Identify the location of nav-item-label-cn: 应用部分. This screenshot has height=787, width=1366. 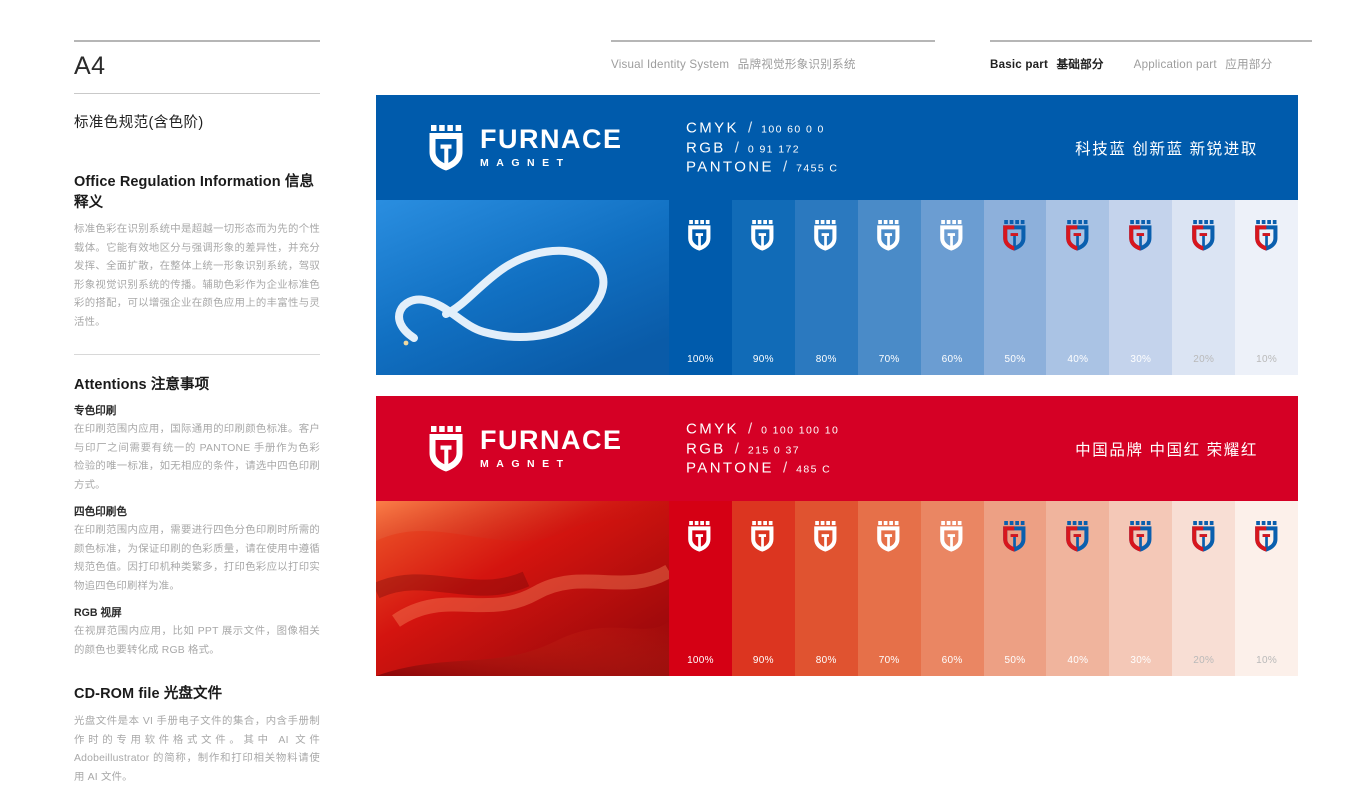
(1249, 64).